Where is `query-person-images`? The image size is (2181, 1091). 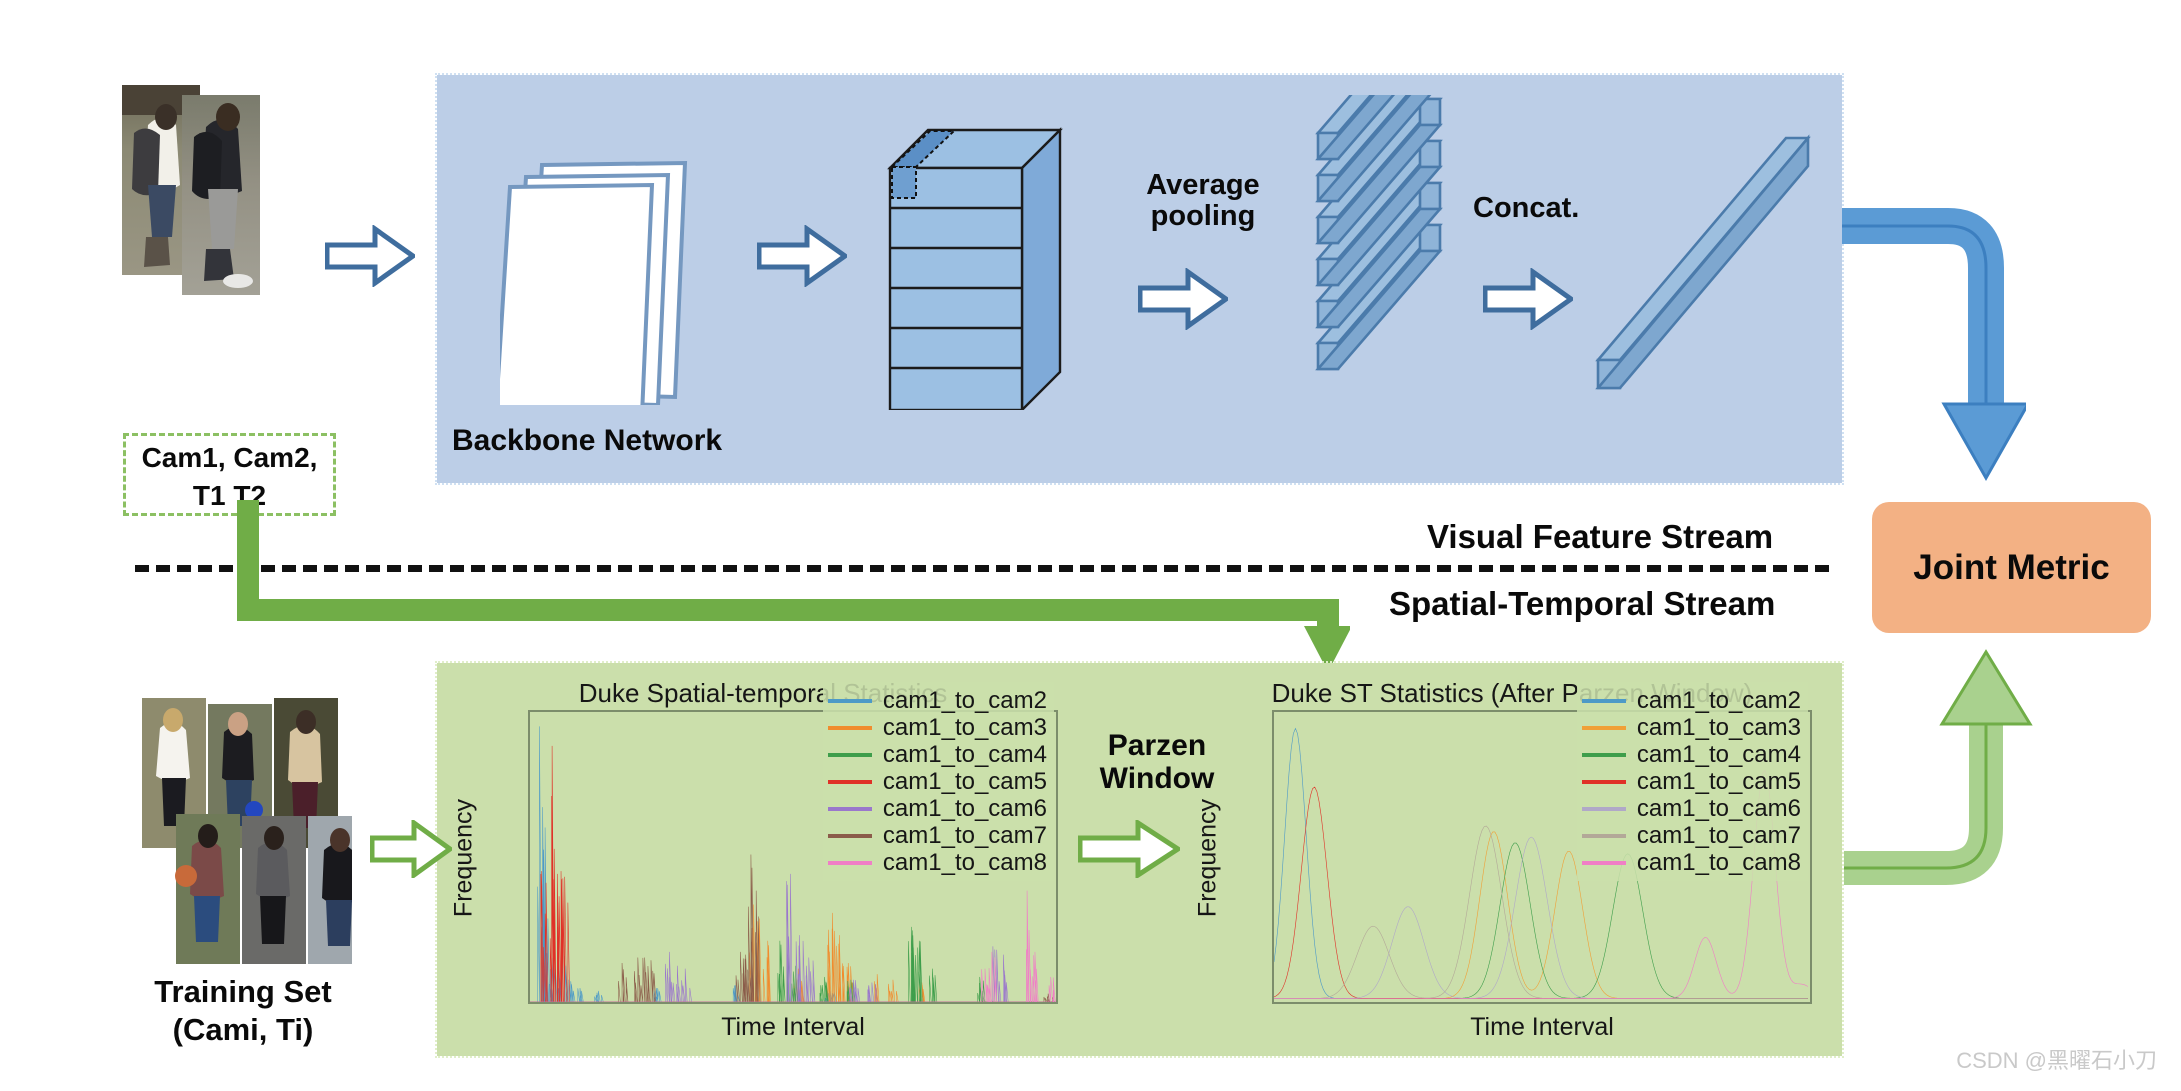 query-person-images is located at coordinates (191, 190).